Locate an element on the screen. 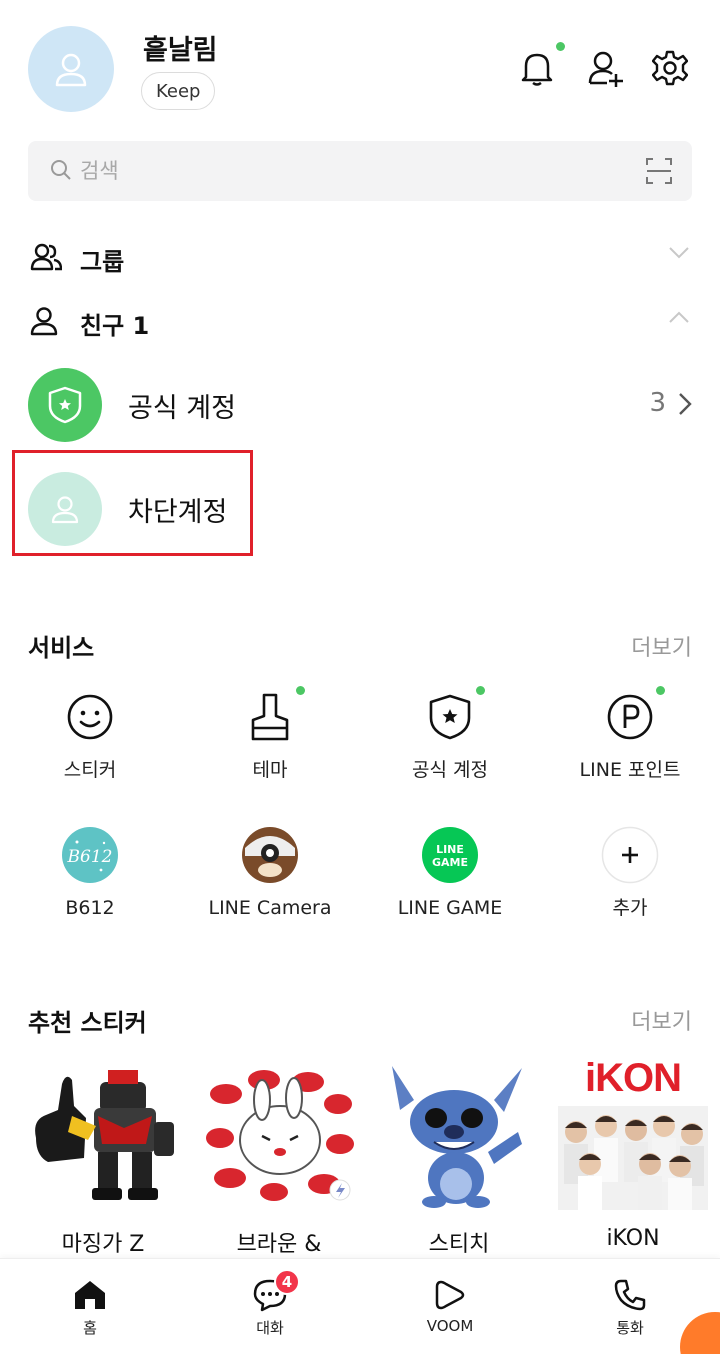 Image resolution: width=720 pixels, height=1354 pixels. service-label: 공식 계정 is located at coordinates (450, 770).